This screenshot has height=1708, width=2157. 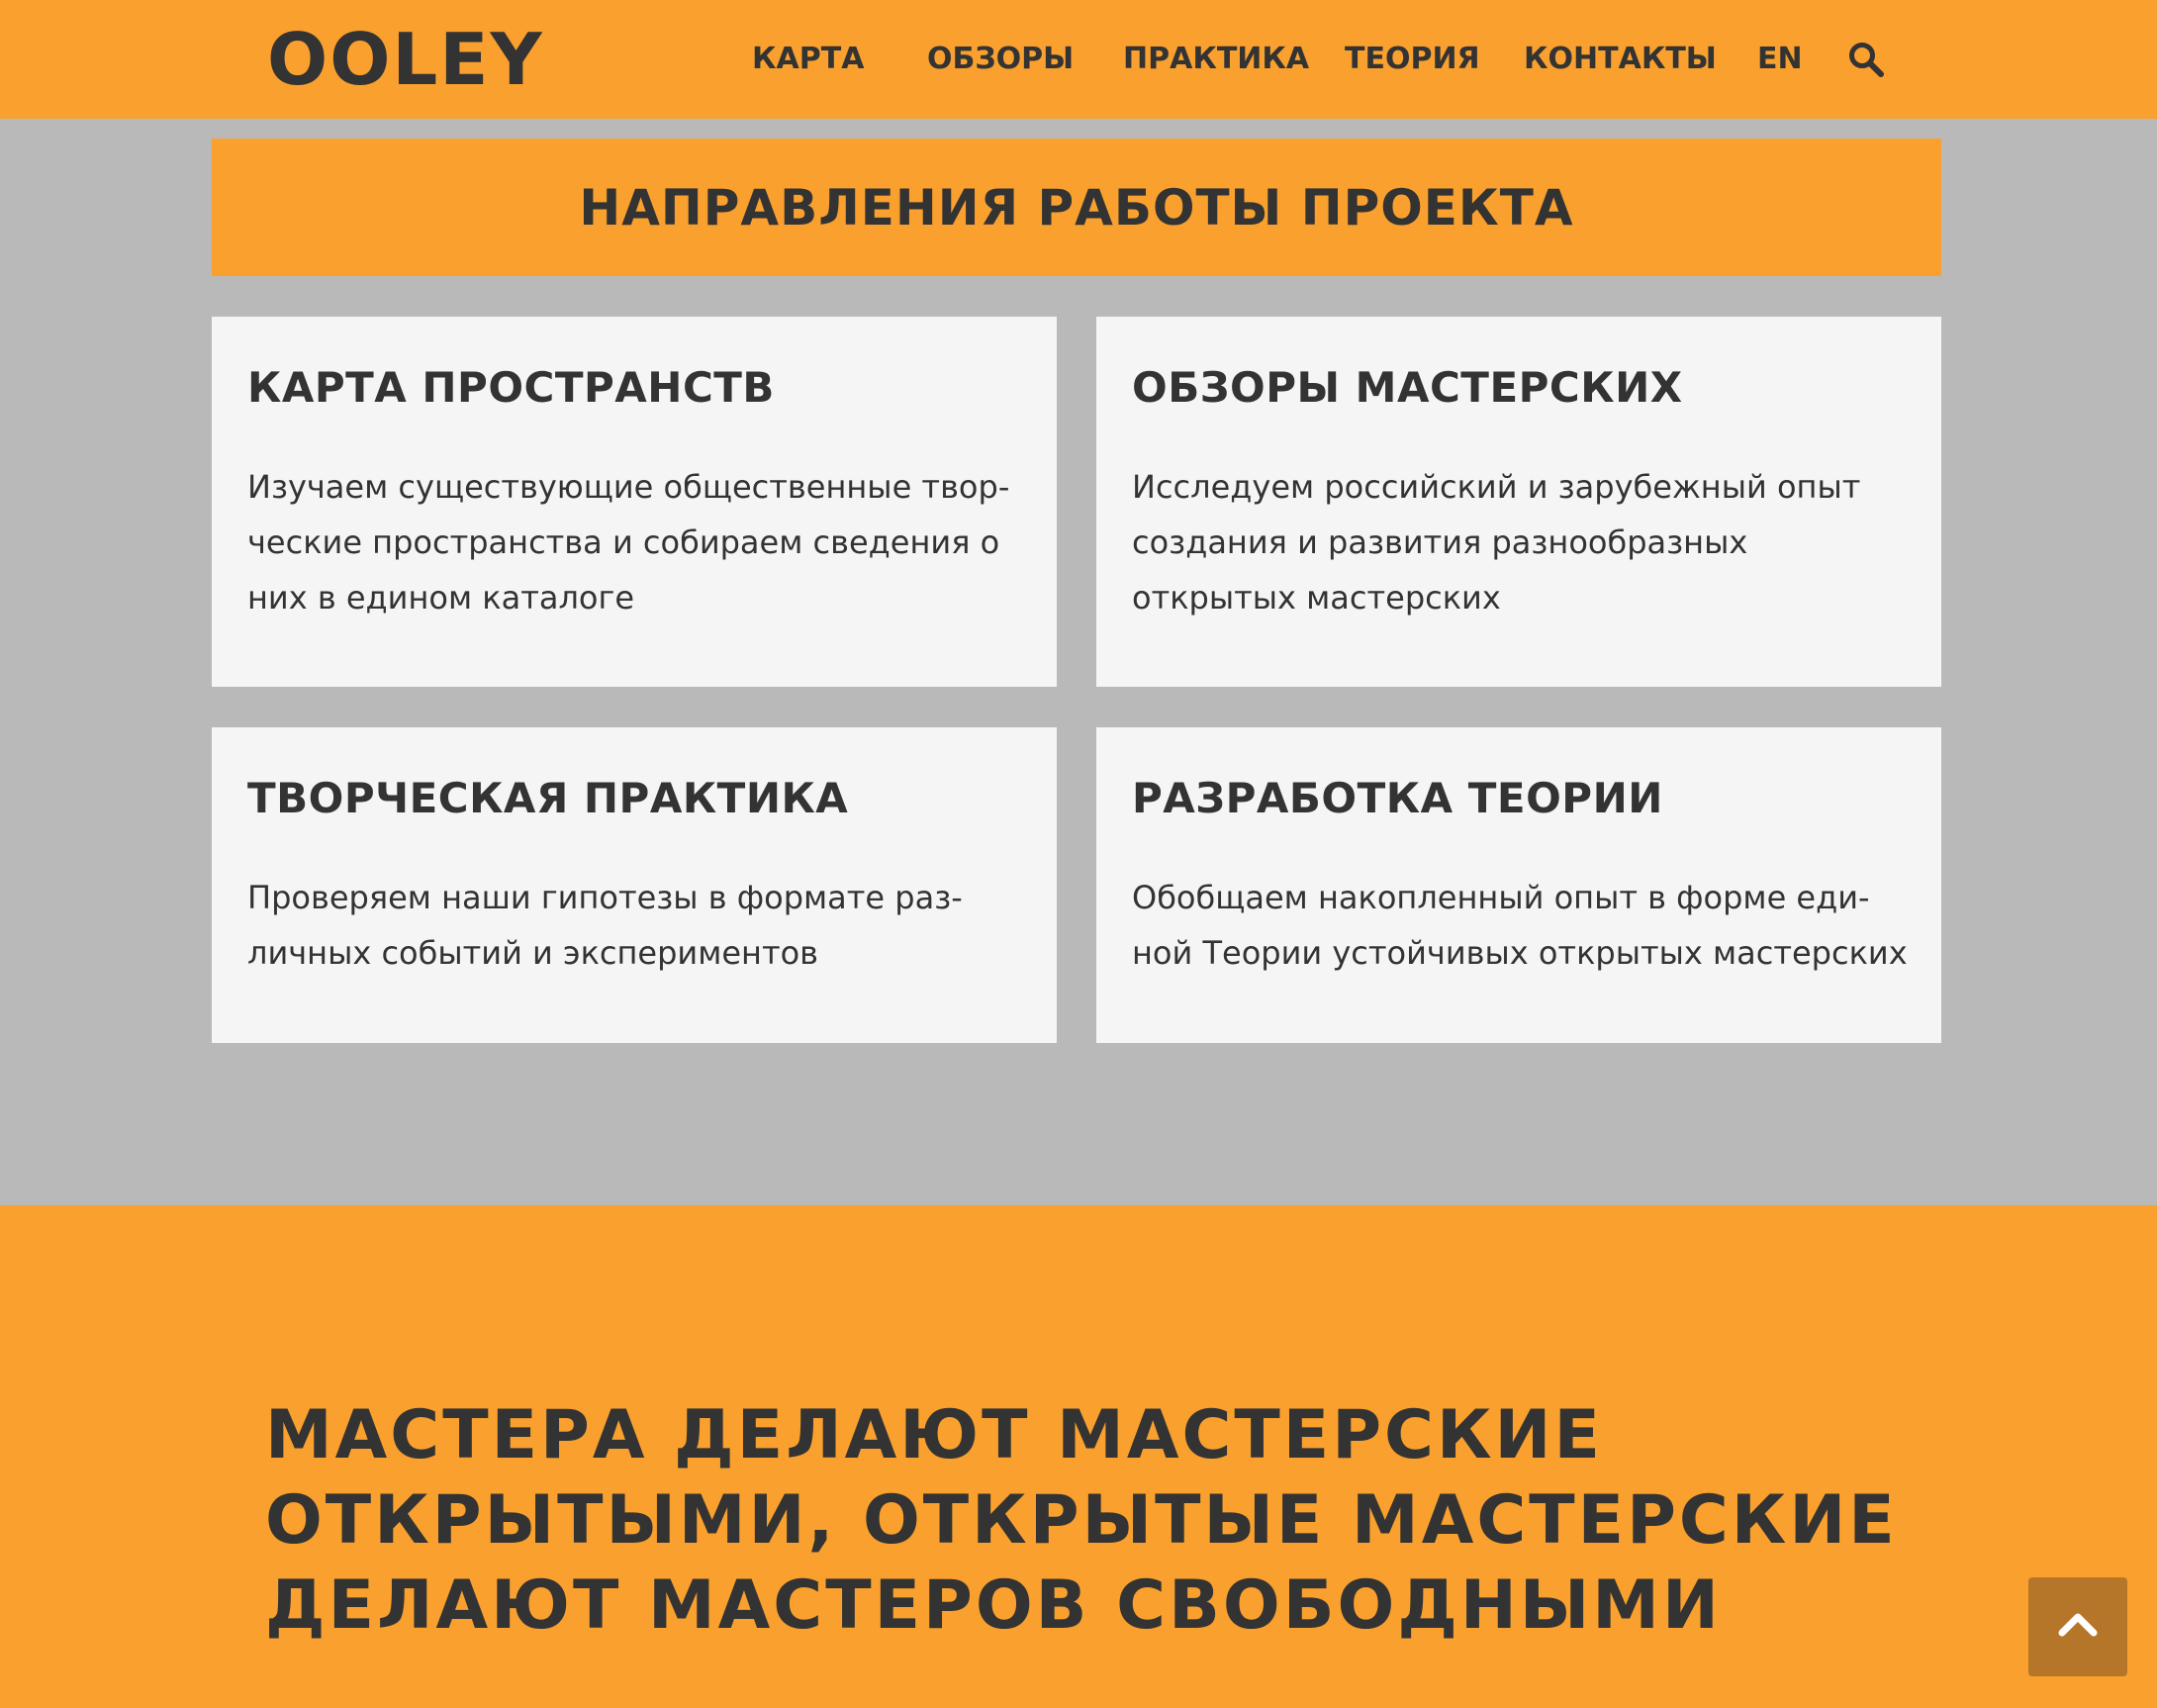 What do you see at coordinates (1866, 59) in the screenshot?
I see `search-icon` at bounding box center [1866, 59].